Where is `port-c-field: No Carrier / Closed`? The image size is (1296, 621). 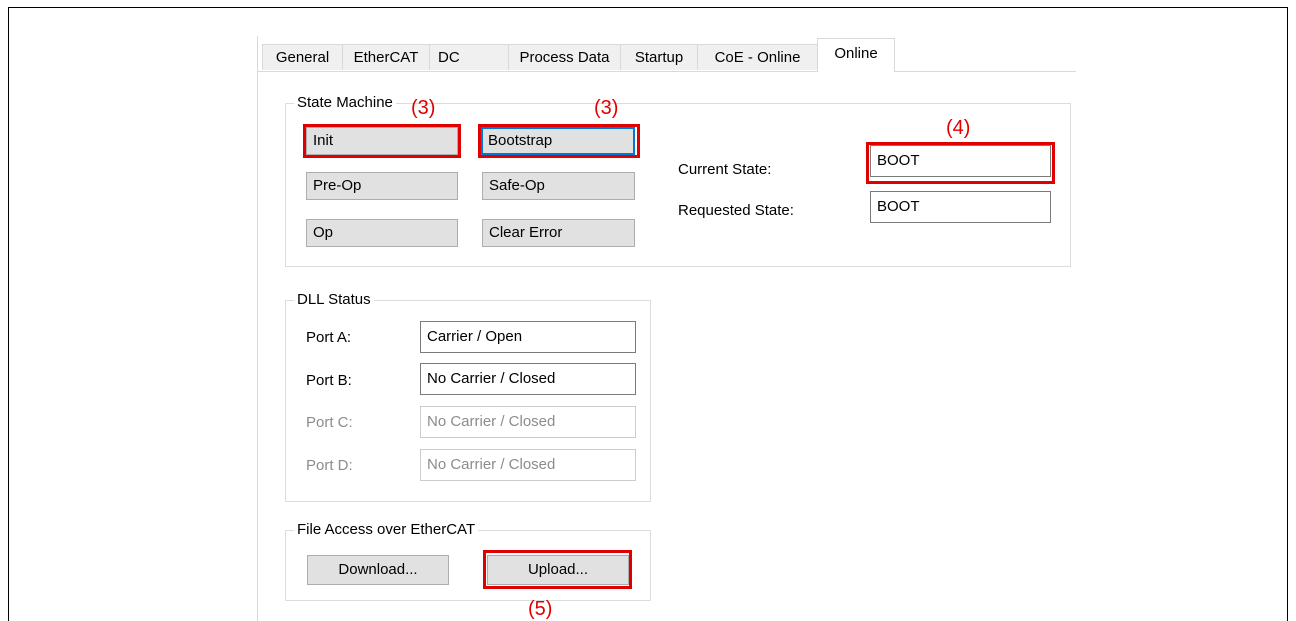 port-c-field: No Carrier / Closed is located at coordinates (528, 422).